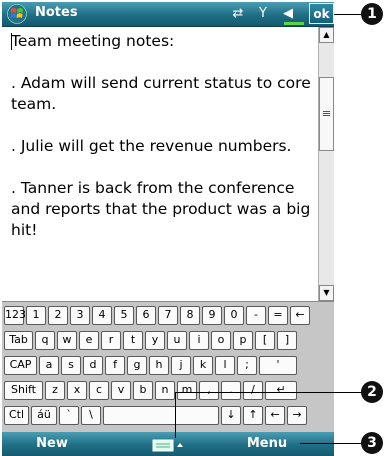 This screenshot has width=389, height=456. What do you see at coordinates (187, 390) in the screenshot?
I see `key: m` at bounding box center [187, 390].